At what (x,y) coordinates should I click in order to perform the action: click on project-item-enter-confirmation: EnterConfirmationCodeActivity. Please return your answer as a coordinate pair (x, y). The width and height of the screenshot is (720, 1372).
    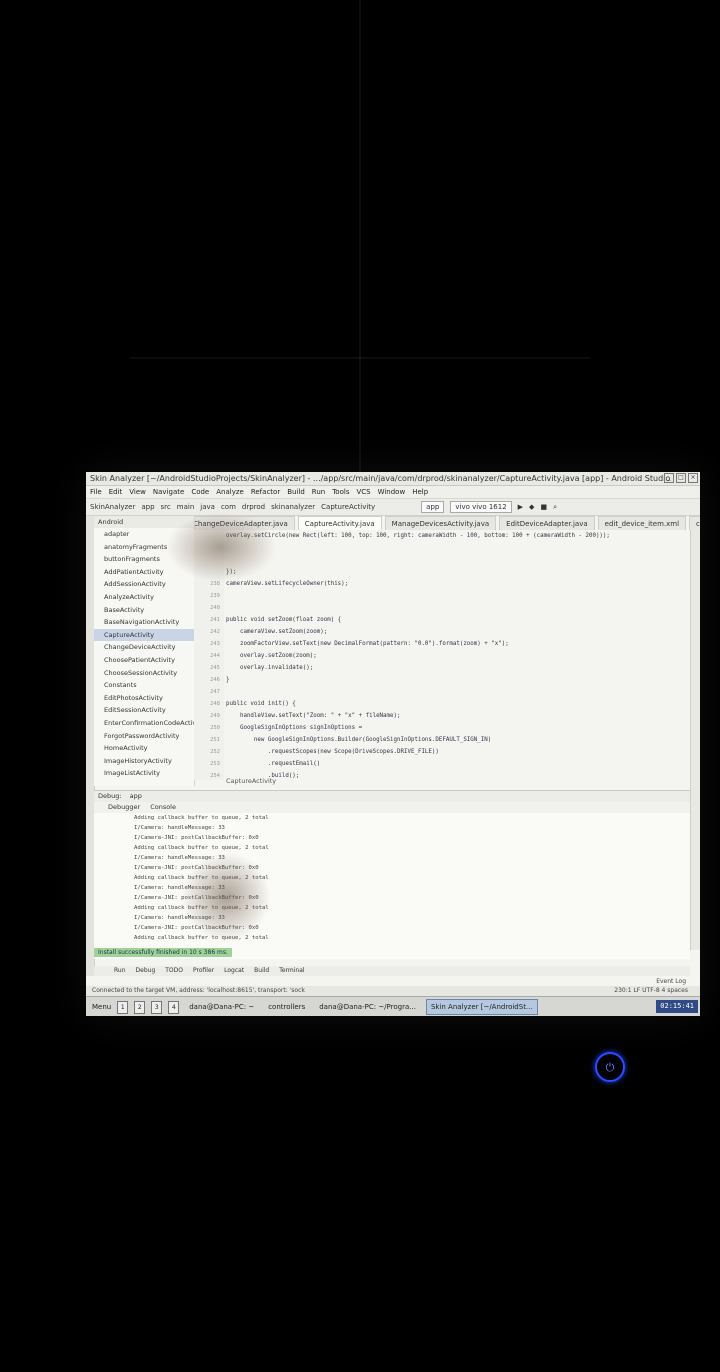
    Looking at the image, I should click on (144, 723).